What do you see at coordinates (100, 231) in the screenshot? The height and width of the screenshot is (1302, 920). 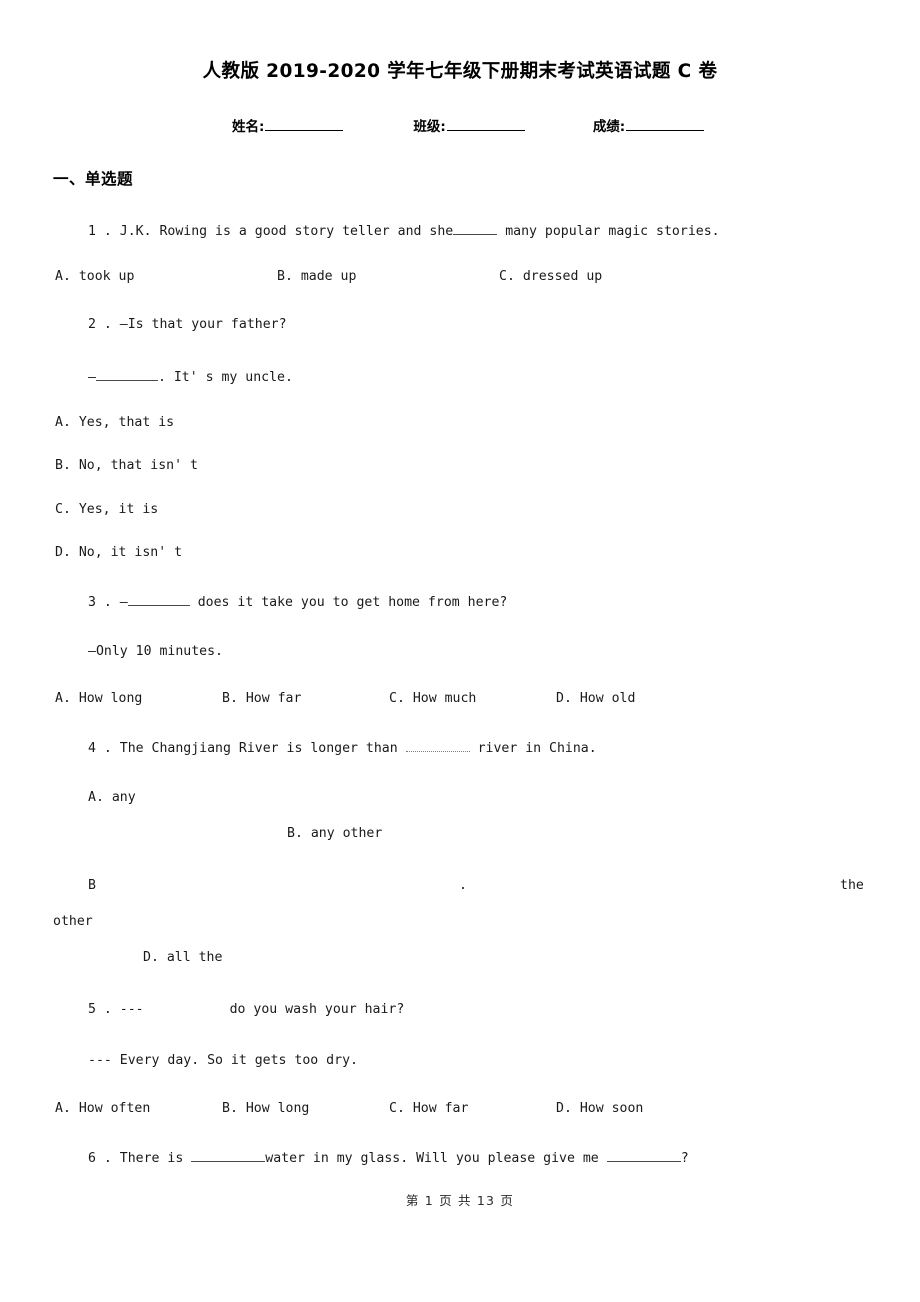 I see `question-1-number: 1 .` at bounding box center [100, 231].